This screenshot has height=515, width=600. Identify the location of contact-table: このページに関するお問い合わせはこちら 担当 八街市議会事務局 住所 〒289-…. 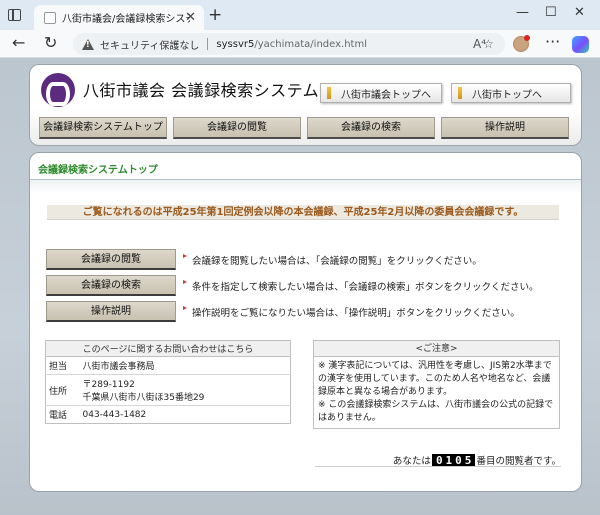
(168, 382).